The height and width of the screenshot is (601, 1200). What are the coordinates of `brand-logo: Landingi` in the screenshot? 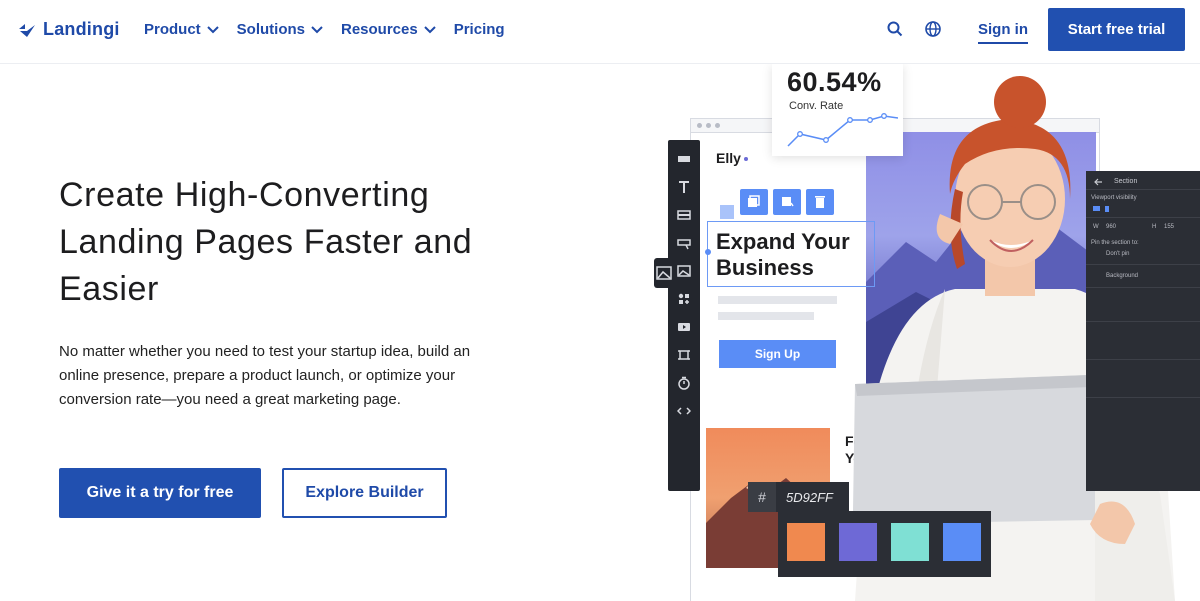 It's located at (68, 29).